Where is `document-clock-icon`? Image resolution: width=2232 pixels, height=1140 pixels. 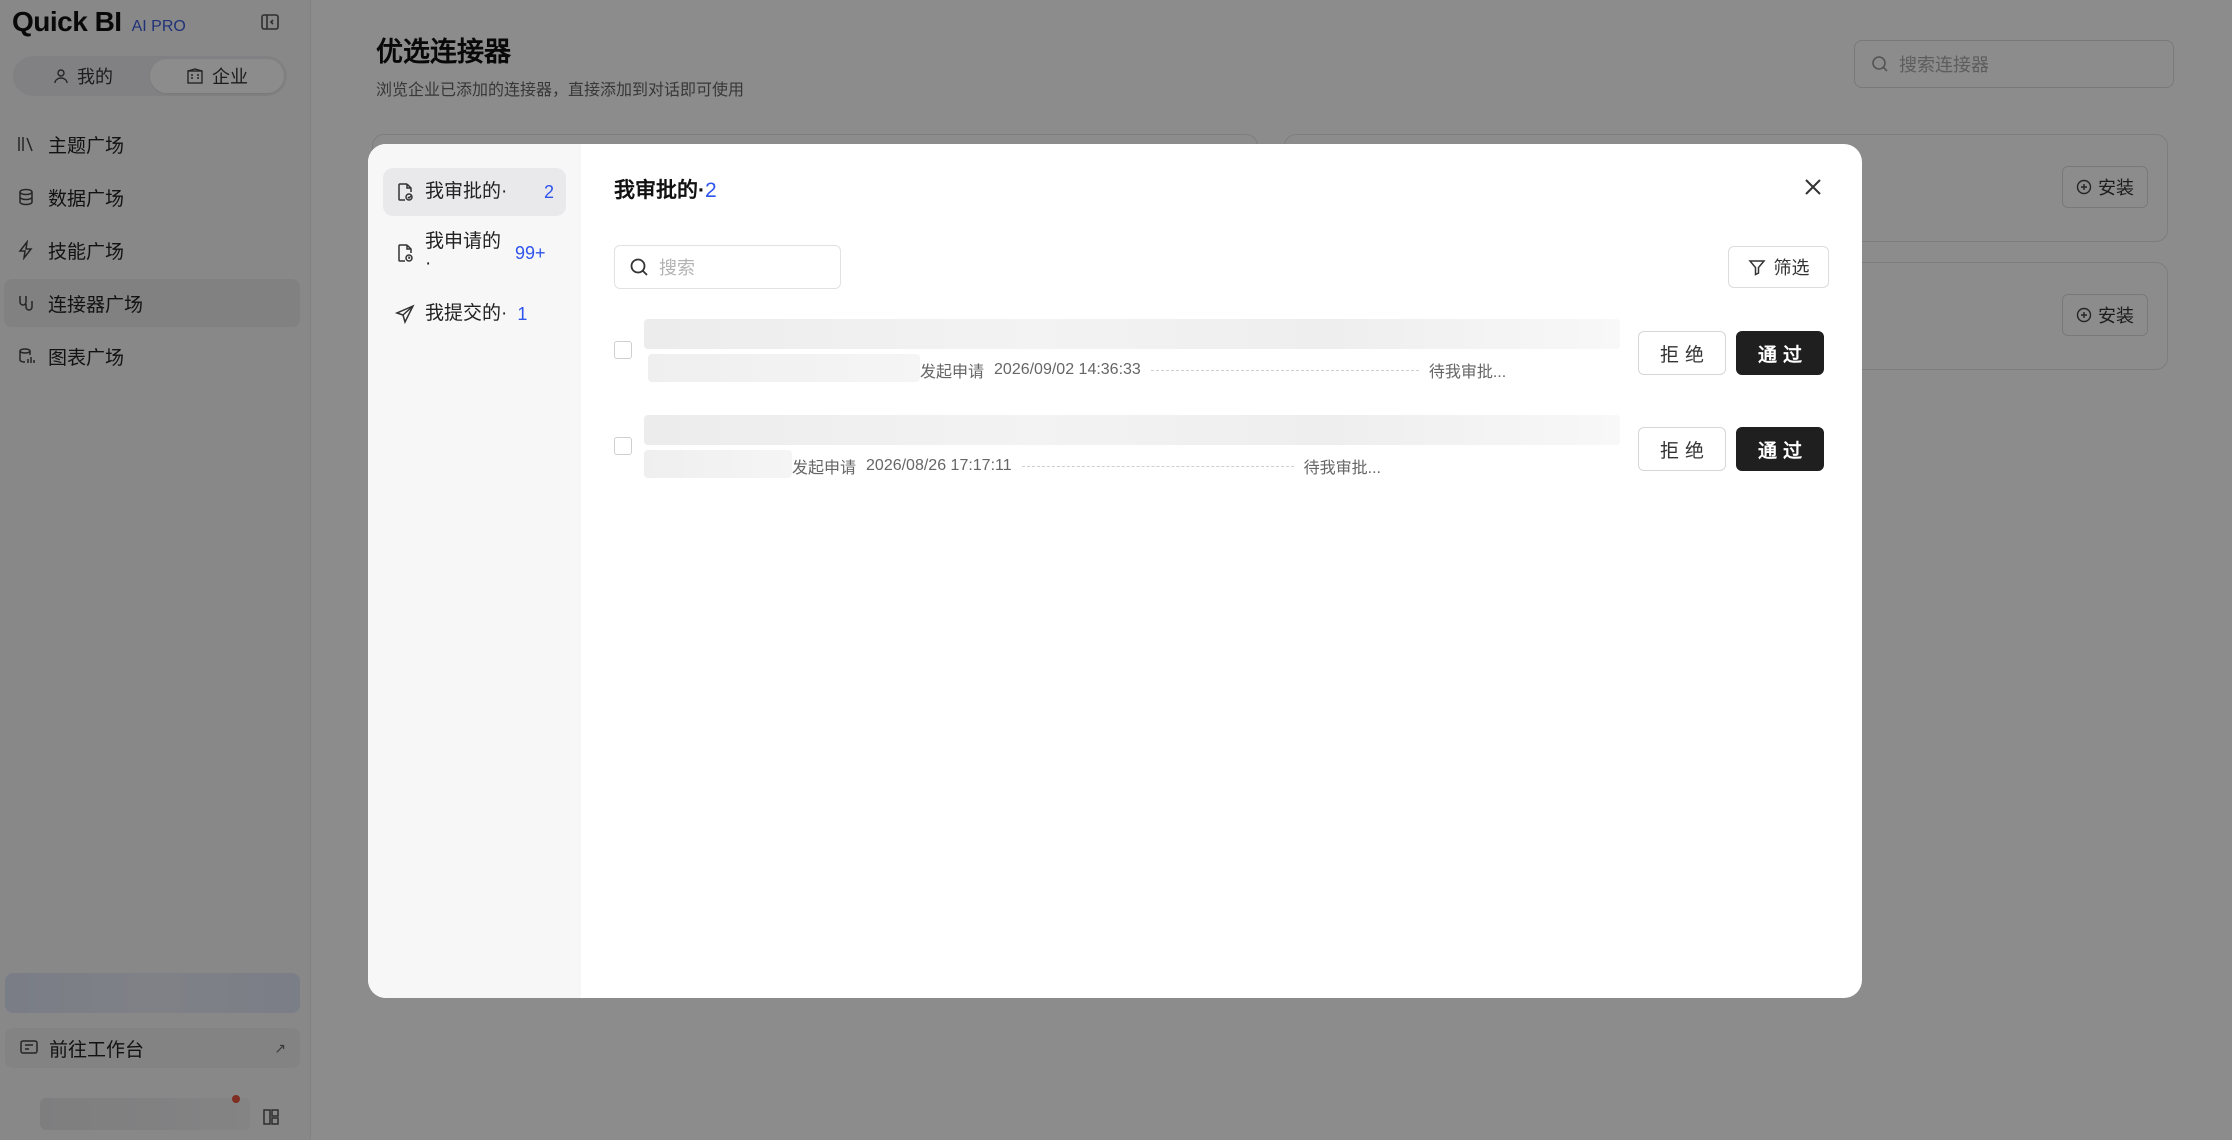 document-clock-icon is located at coordinates (405, 253).